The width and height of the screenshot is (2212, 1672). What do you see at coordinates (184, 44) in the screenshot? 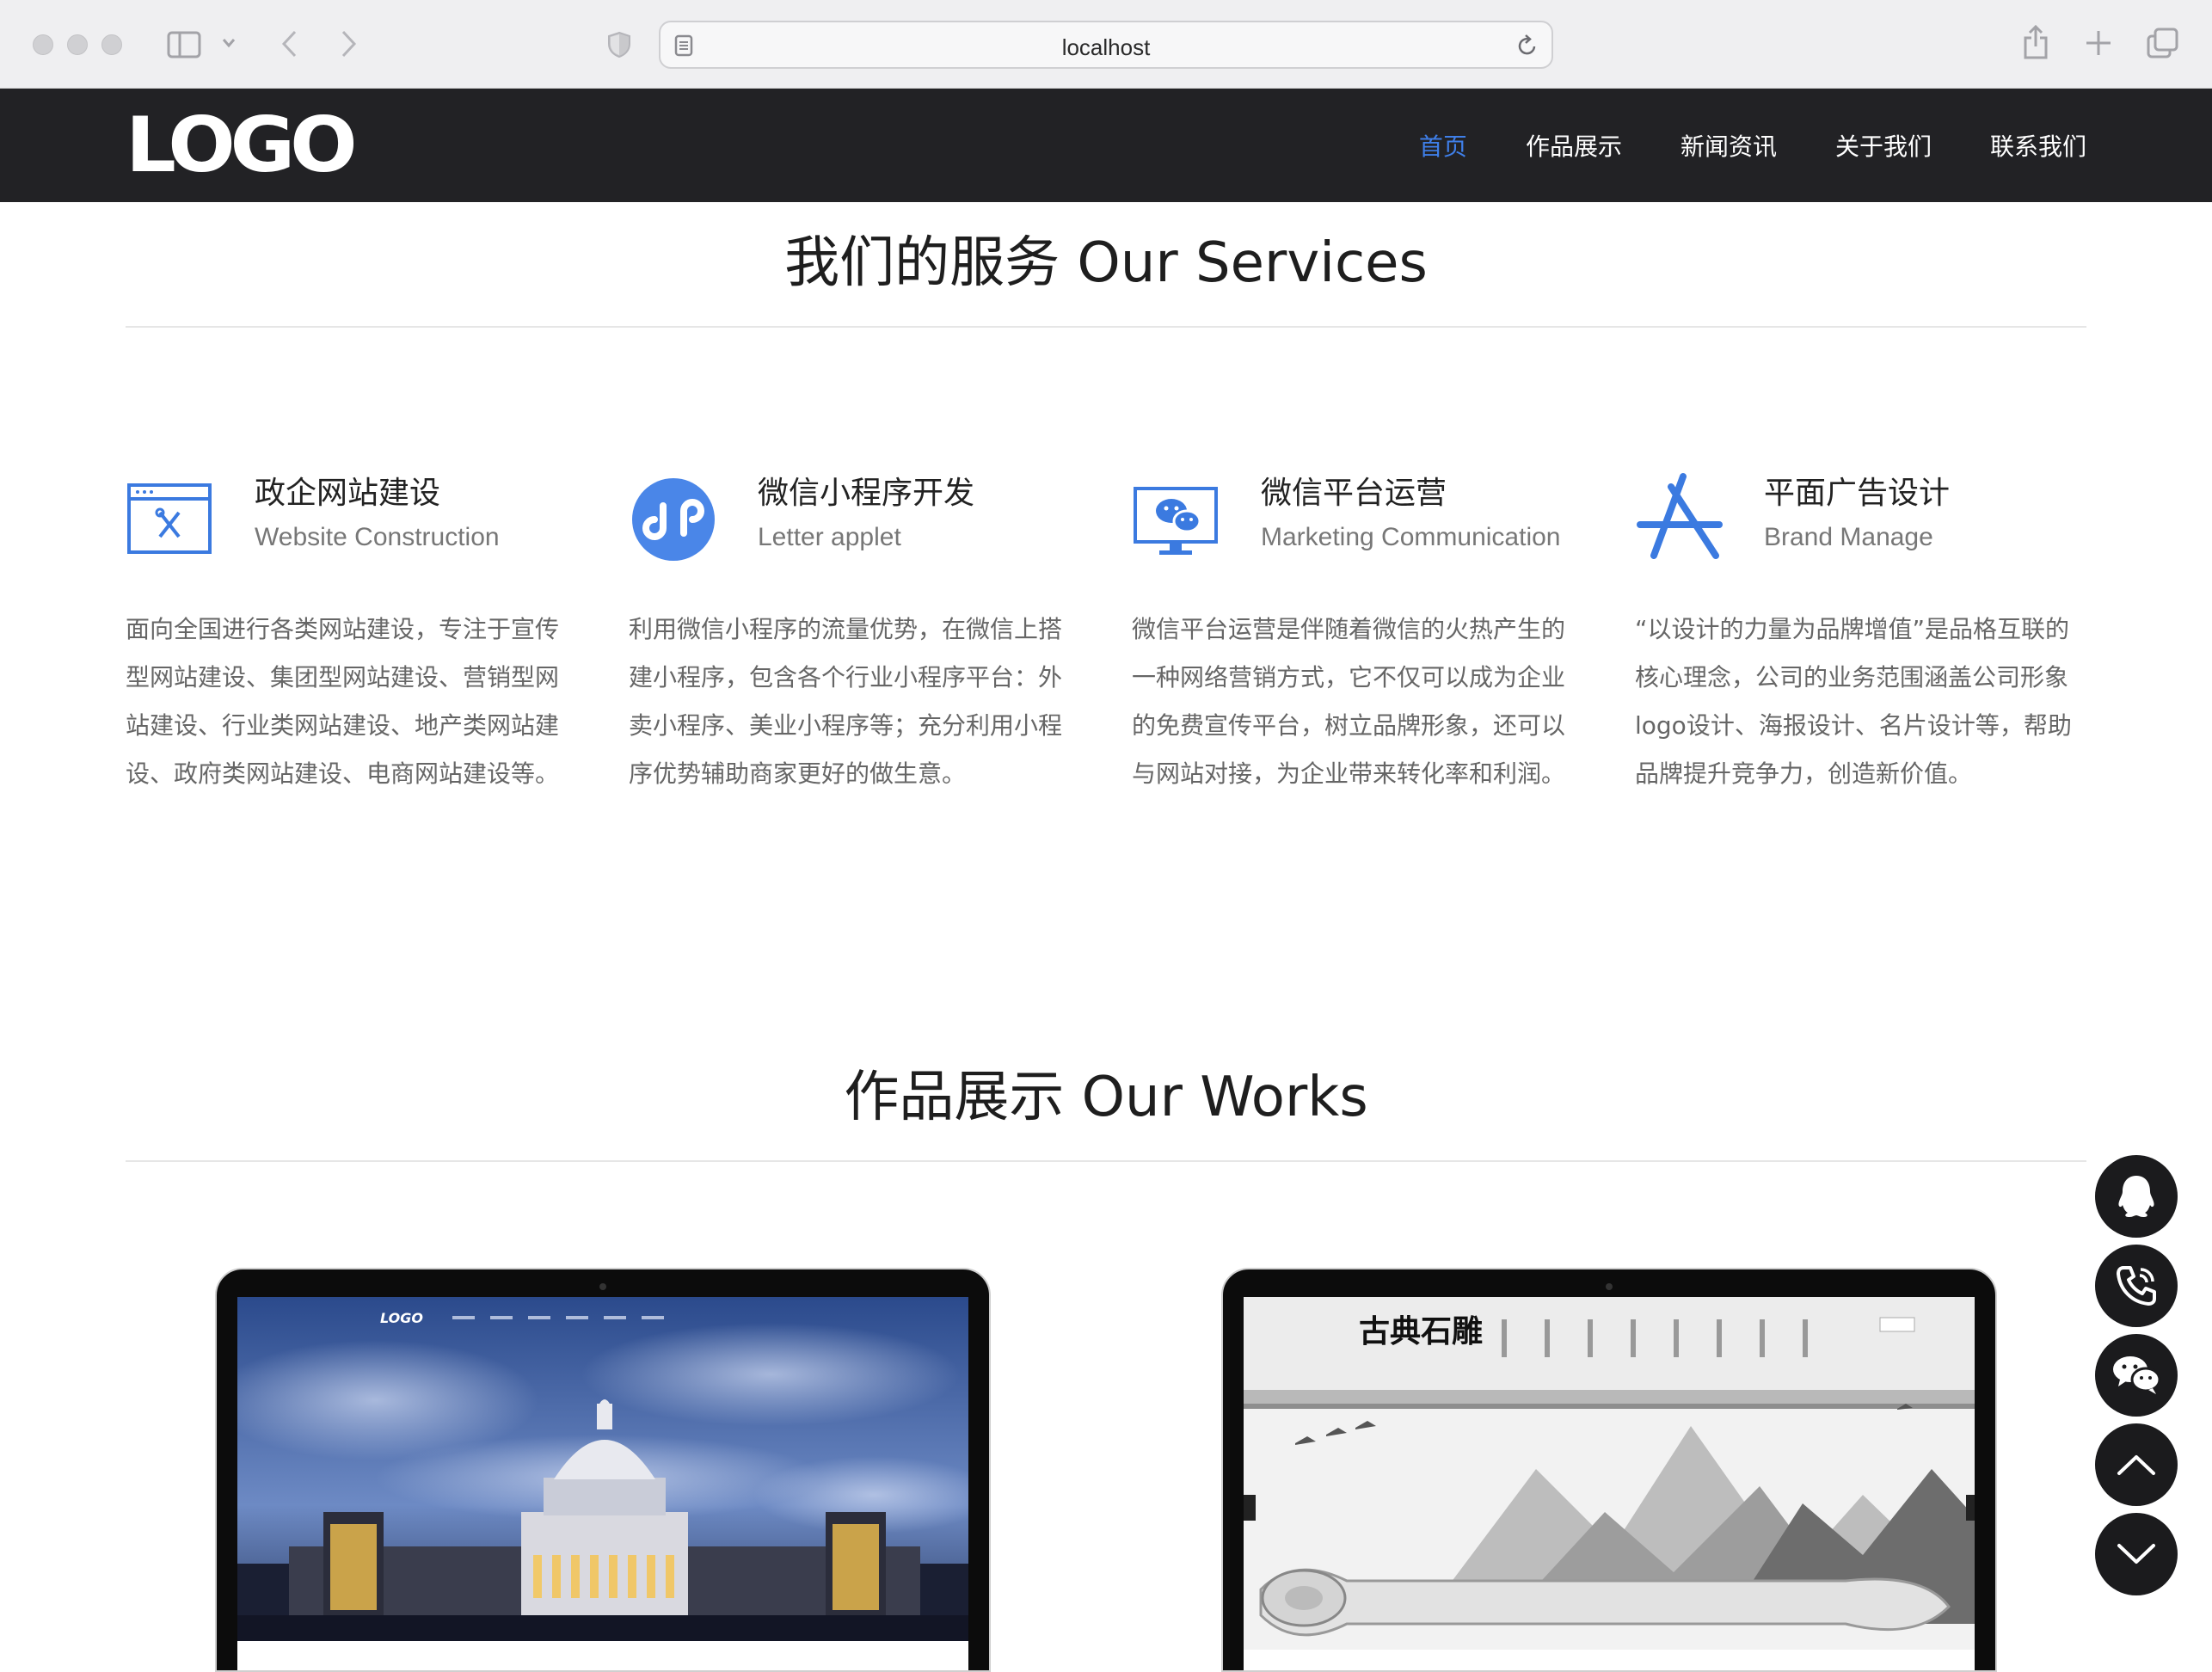
I see `sidebar-toggle-icon` at bounding box center [184, 44].